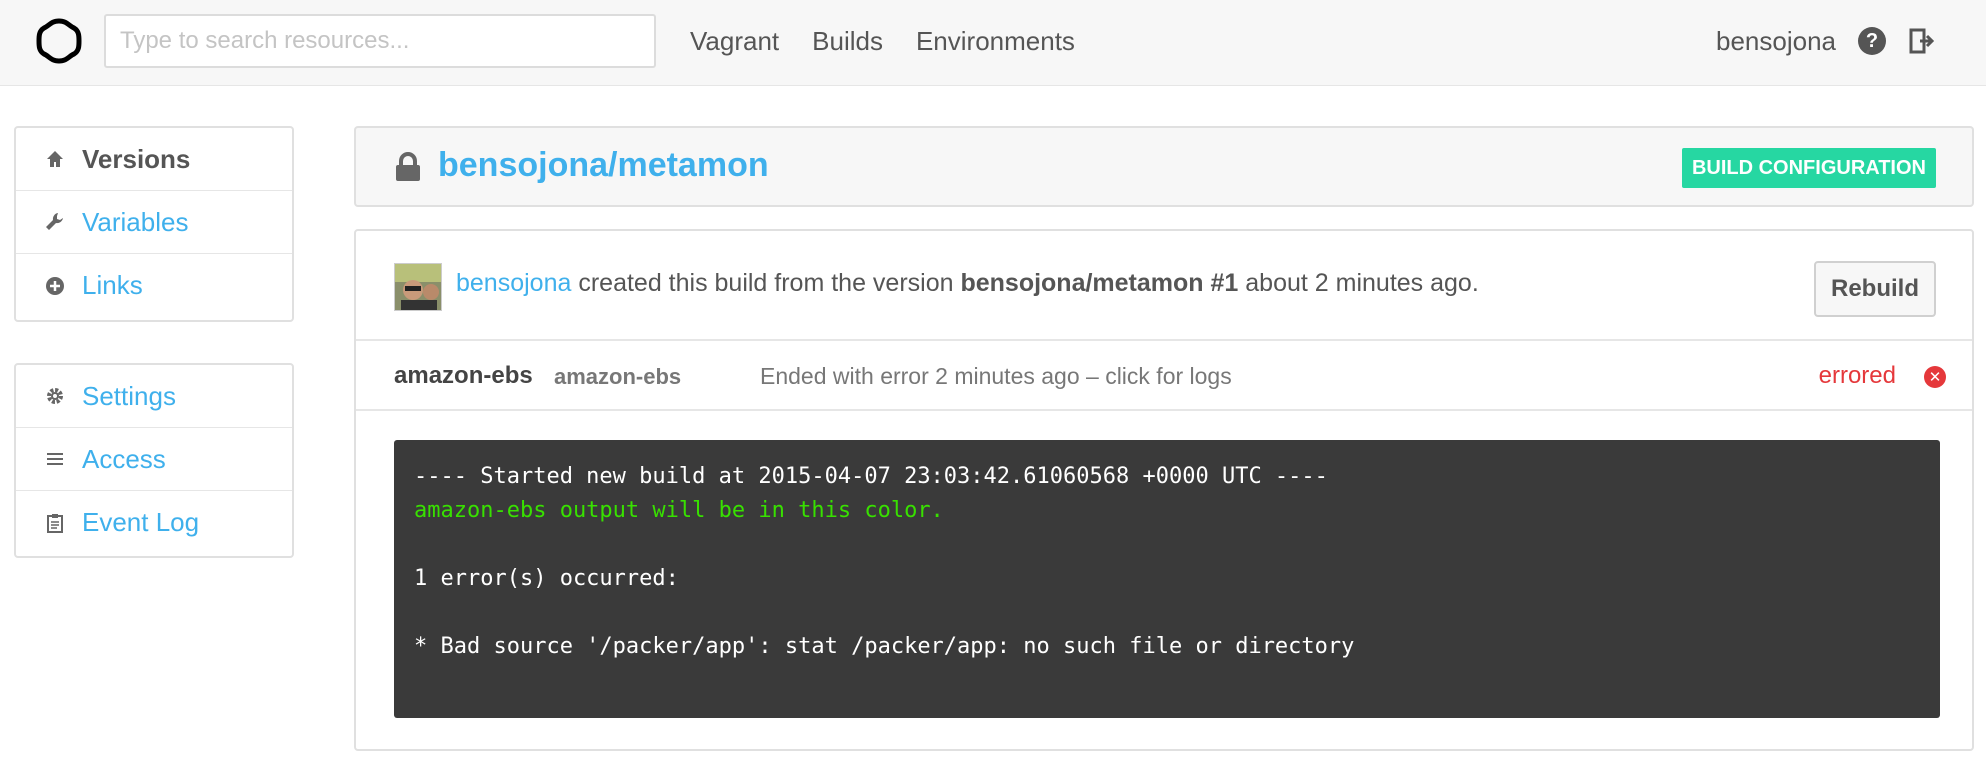 The height and width of the screenshot is (762, 1986). Describe the element at coordinates (618, 376) in the screenshot. I see `builder-type: amazon-ebs` at that location.